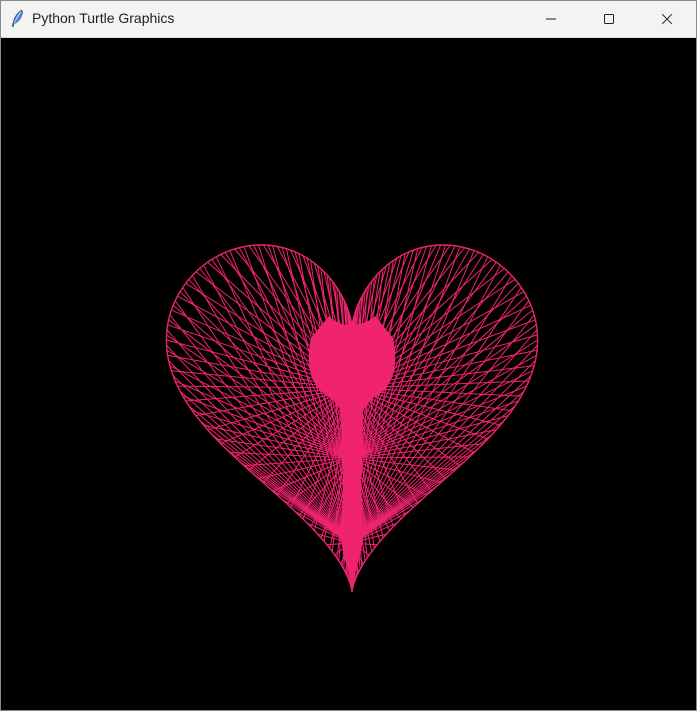  I want to click on minimize-icon, so click(551, 19).